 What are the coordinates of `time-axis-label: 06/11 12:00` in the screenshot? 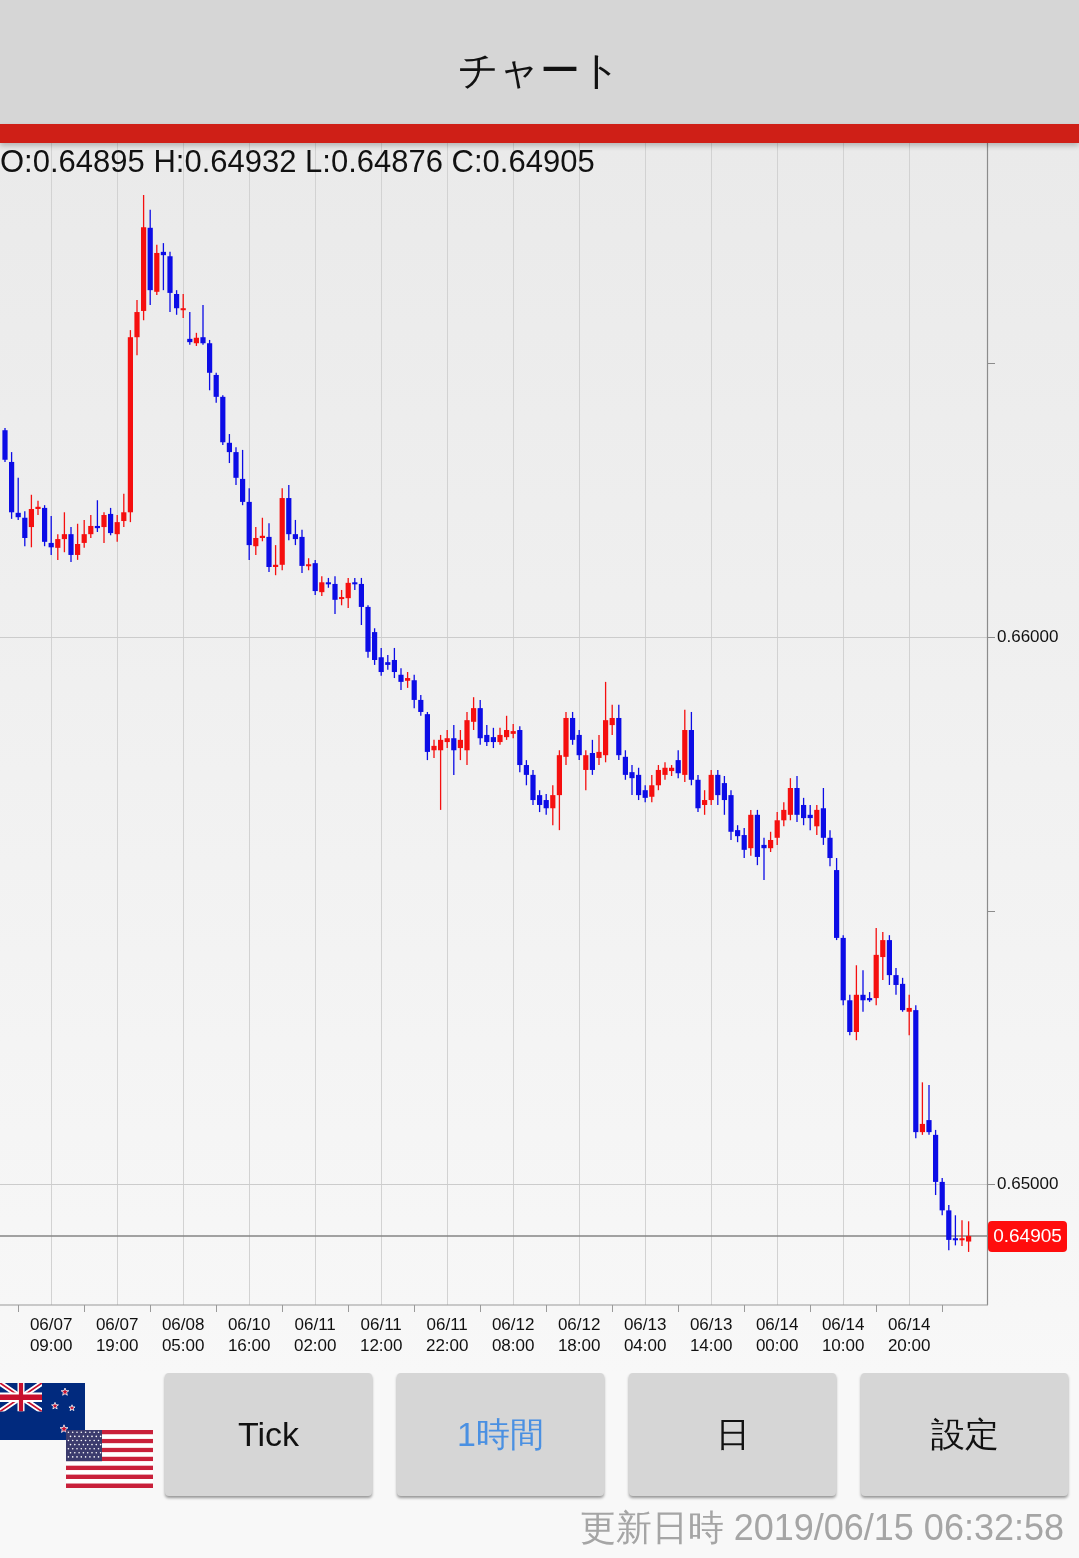 It's located at (381, 1335).